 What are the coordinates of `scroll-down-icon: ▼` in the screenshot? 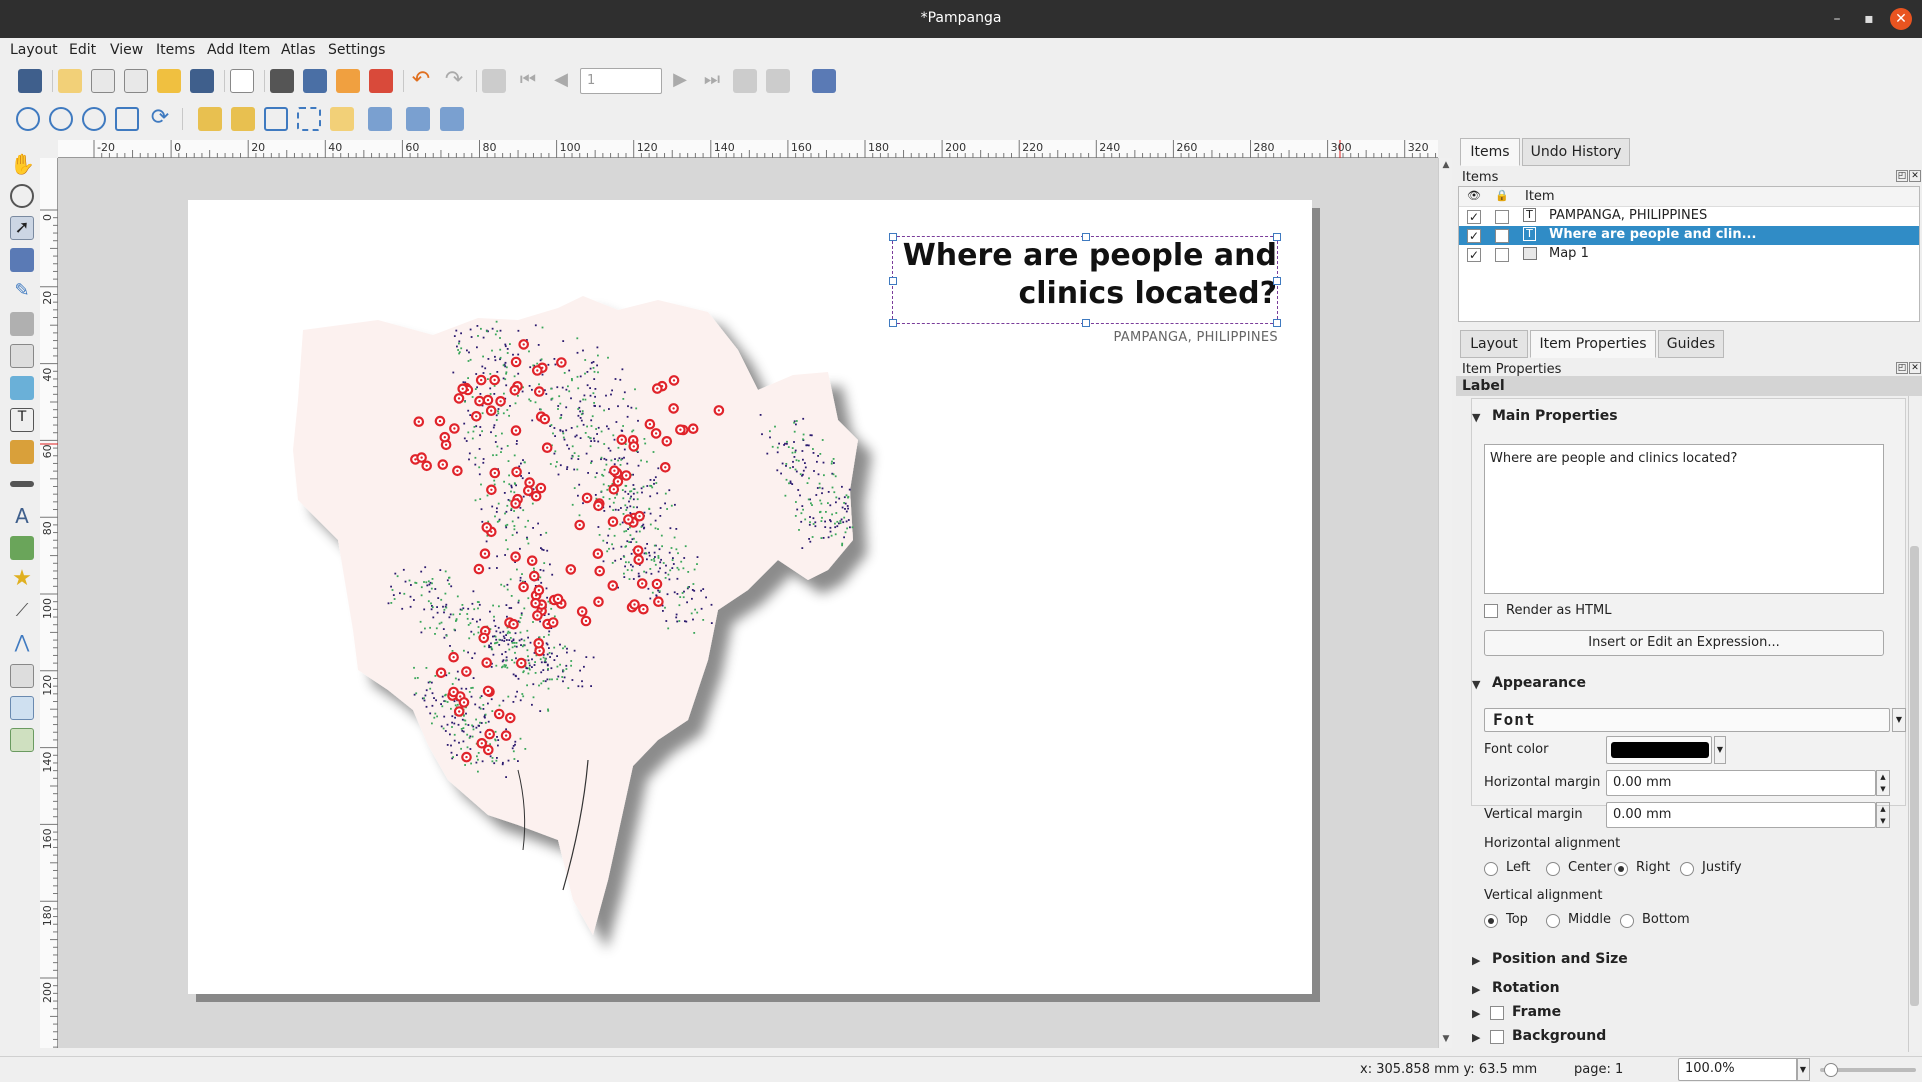 It's located at (1446, 1040).